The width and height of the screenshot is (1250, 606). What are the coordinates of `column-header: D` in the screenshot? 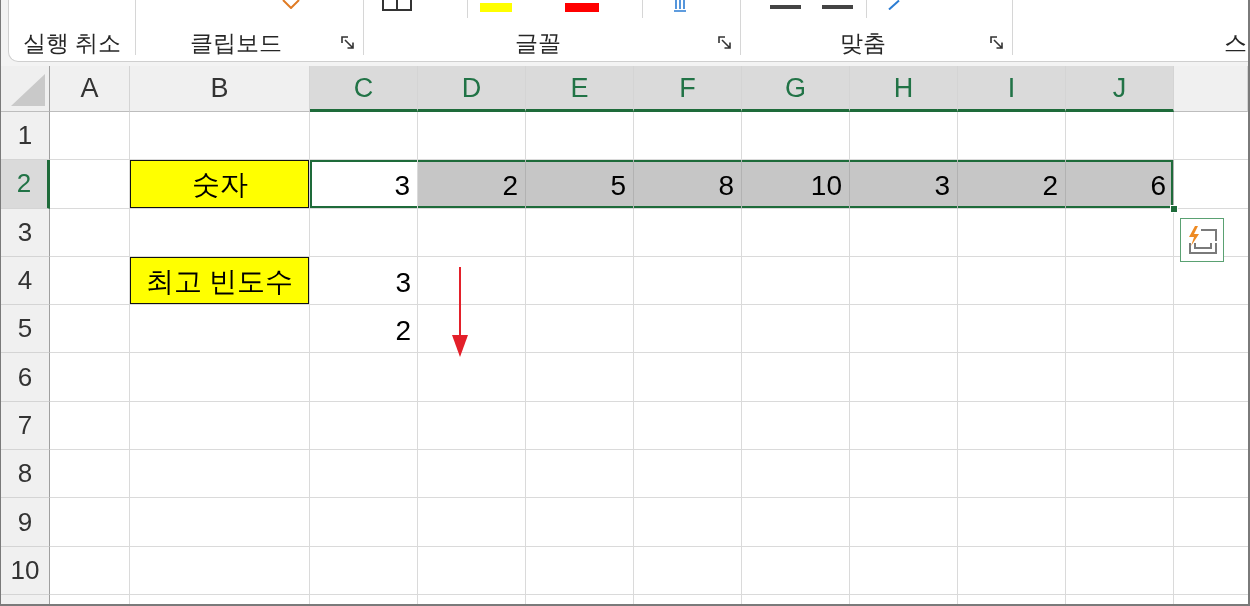 It's located at (472, 89).